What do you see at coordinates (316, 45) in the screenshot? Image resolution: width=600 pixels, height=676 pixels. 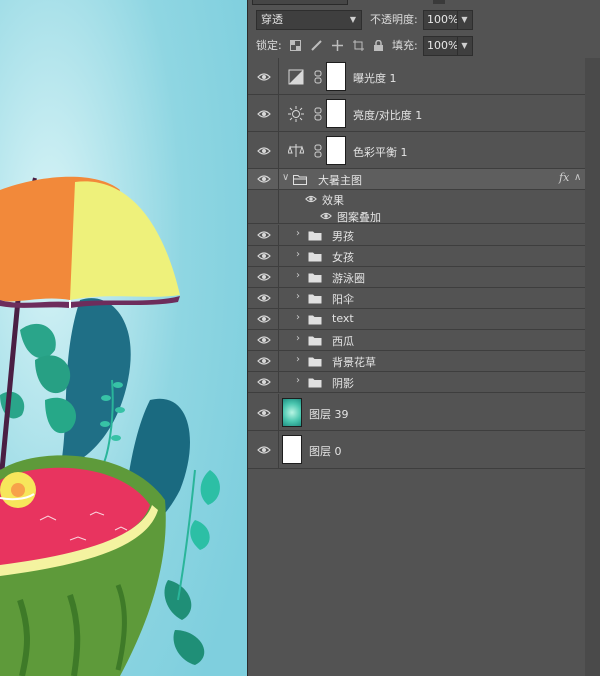 I see `lock-pixels-brush-icon` at bounding box center [316, 45].